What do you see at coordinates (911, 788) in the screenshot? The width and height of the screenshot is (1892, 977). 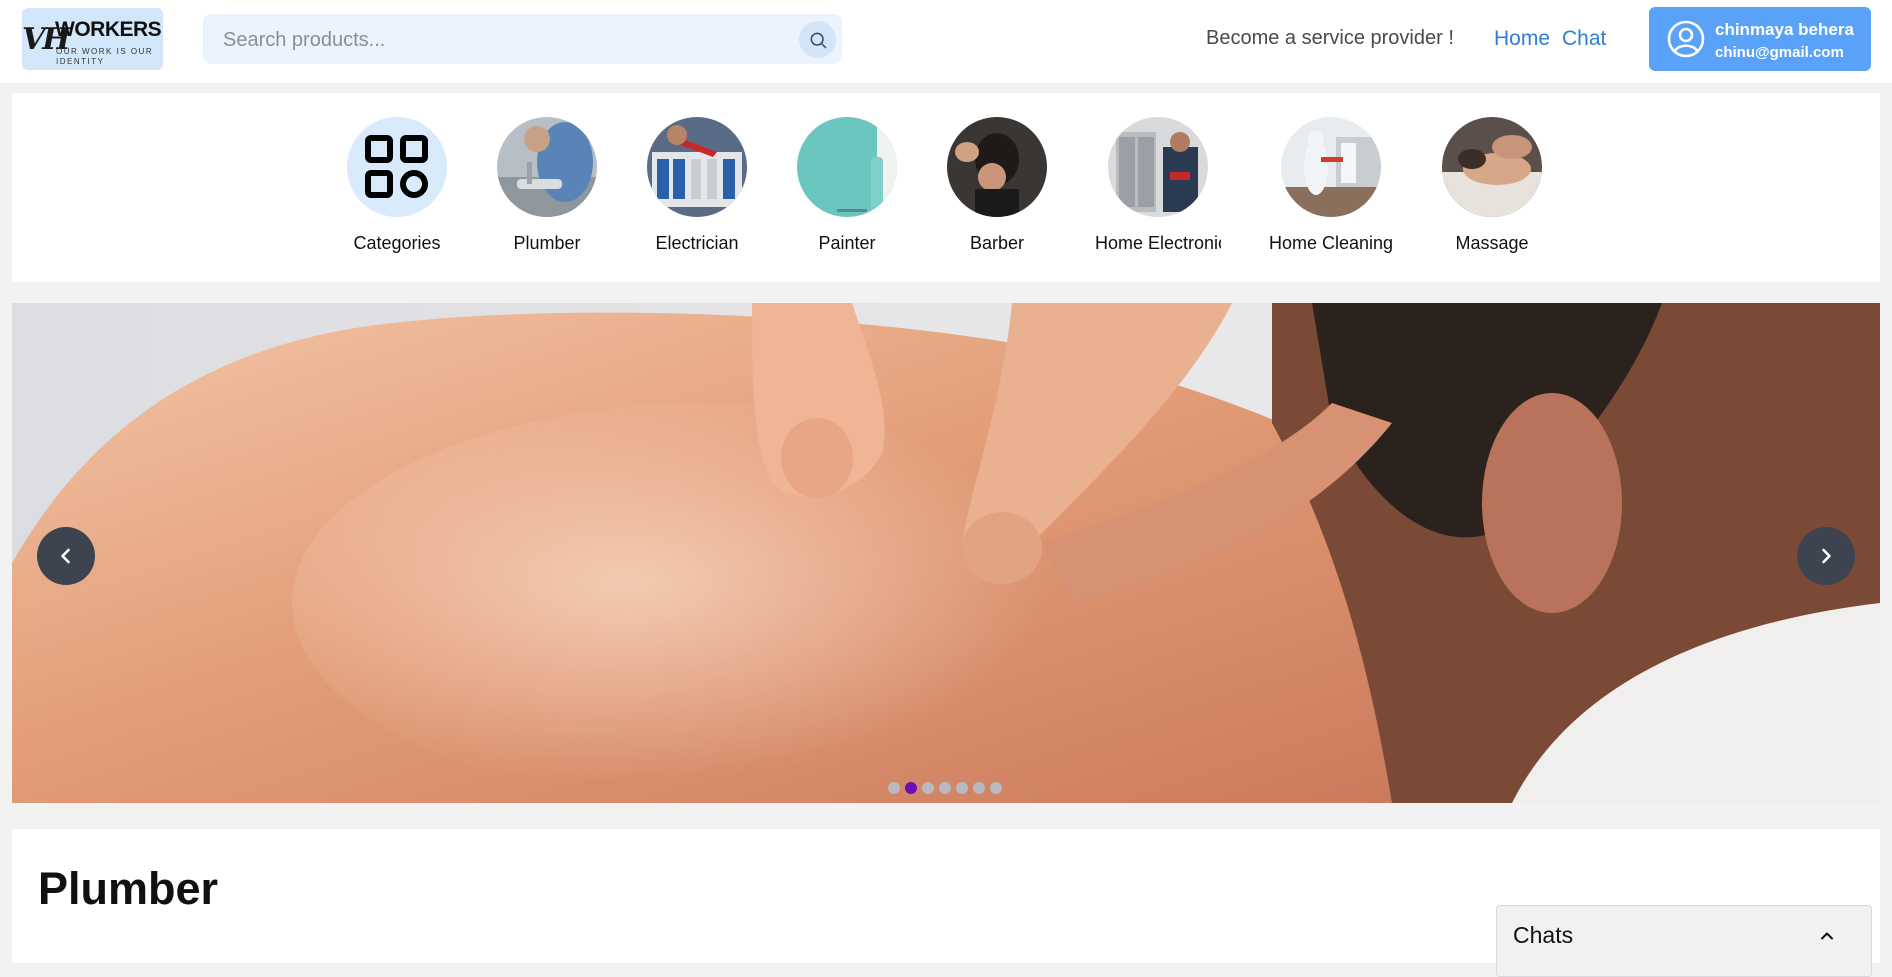 I see `carousel-dot-active` at bounding box center [911, 788].